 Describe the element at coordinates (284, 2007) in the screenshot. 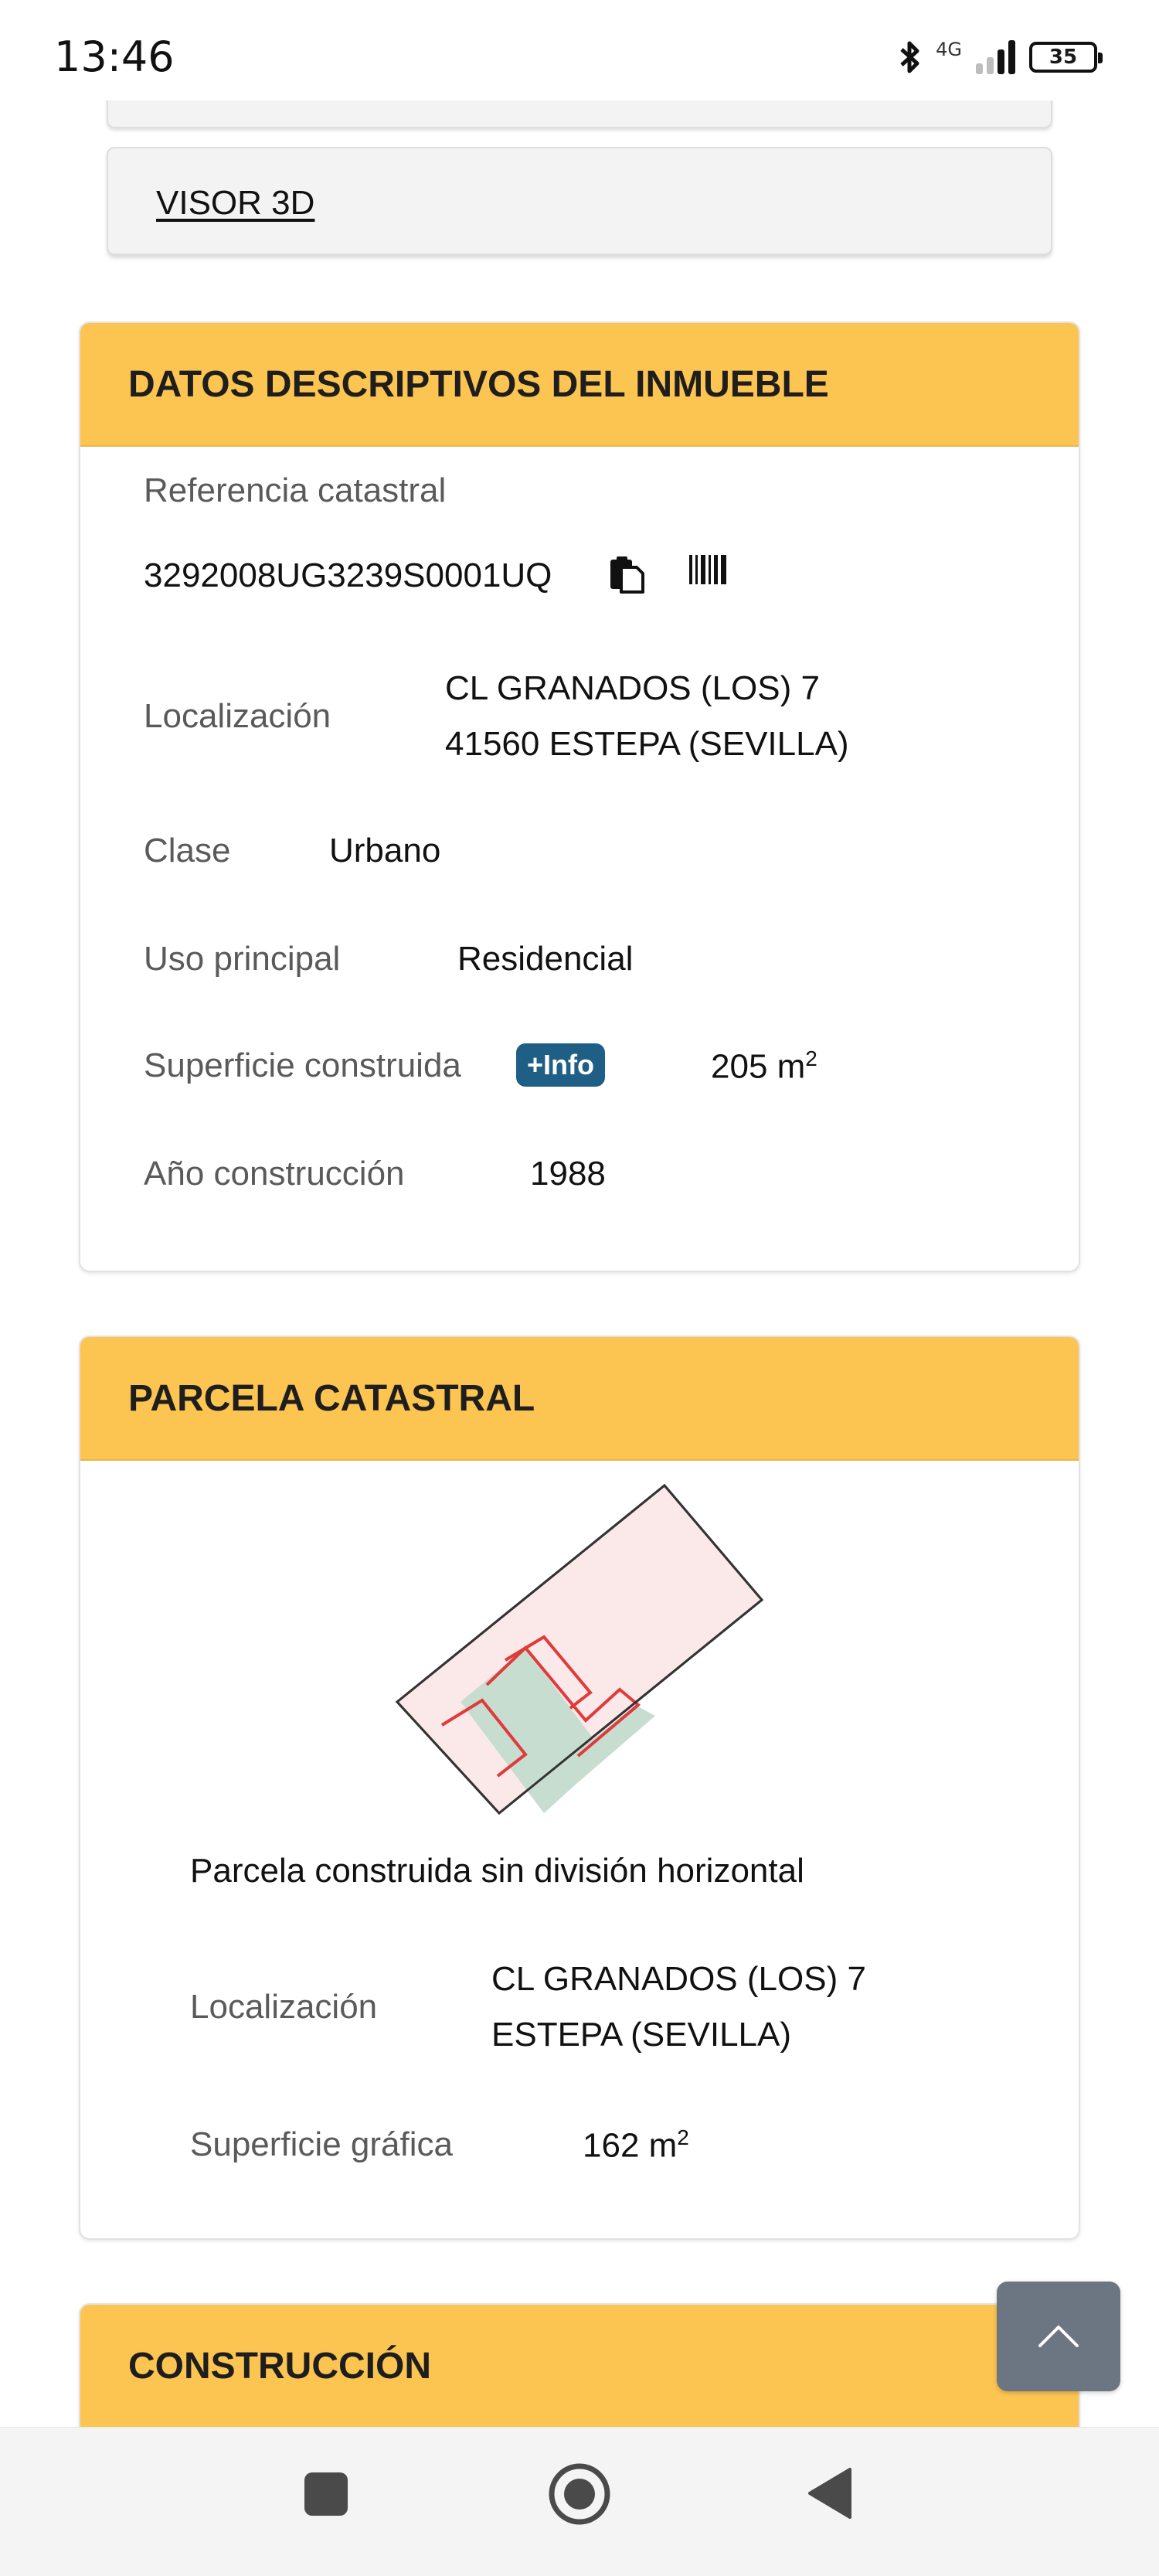

I see `parcela-localizacion-label: Localización` at that location.